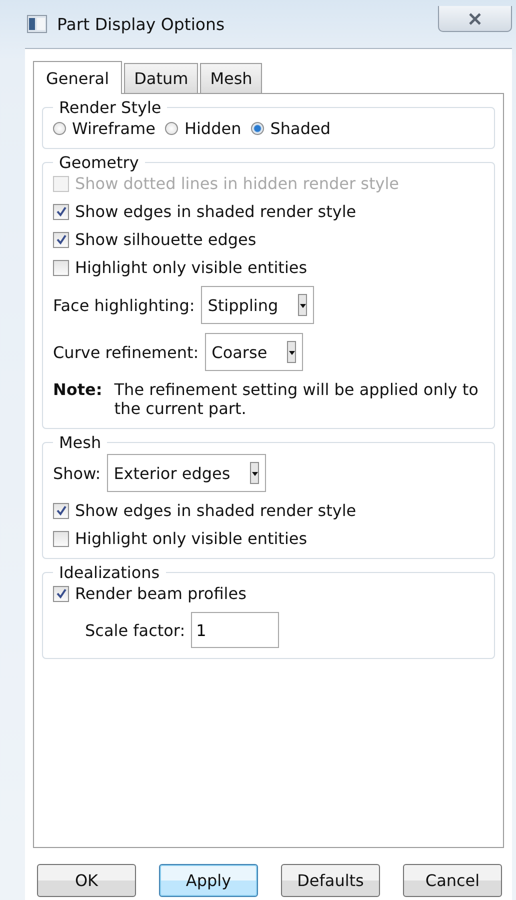 The image size is (516, 900). What do you see at coordinates (186, 473) in the screenshot?
I see `dropdown: Exterior edges` at bounding box center [186, 473].